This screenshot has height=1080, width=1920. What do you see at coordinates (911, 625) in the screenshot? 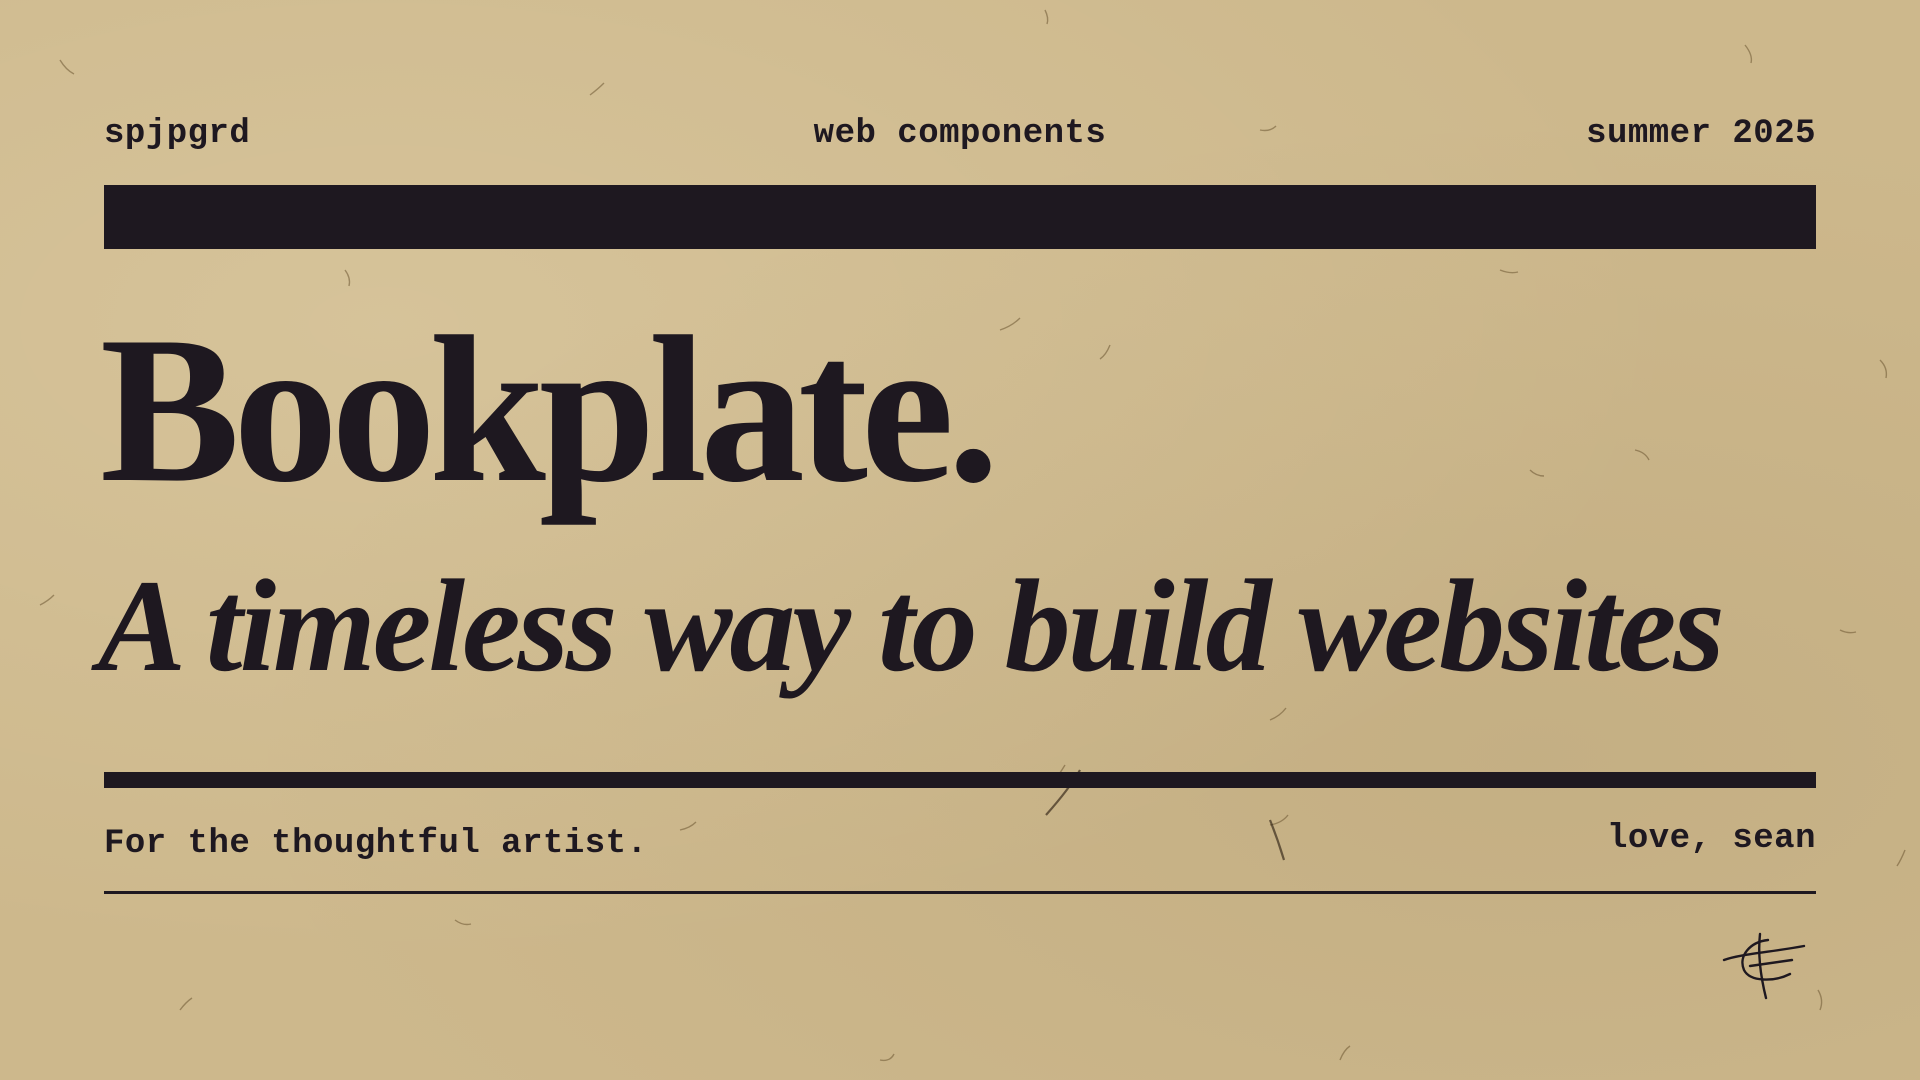
I see `page-subtitle: A timeless way to build websites` at bounding box center [911, 625].